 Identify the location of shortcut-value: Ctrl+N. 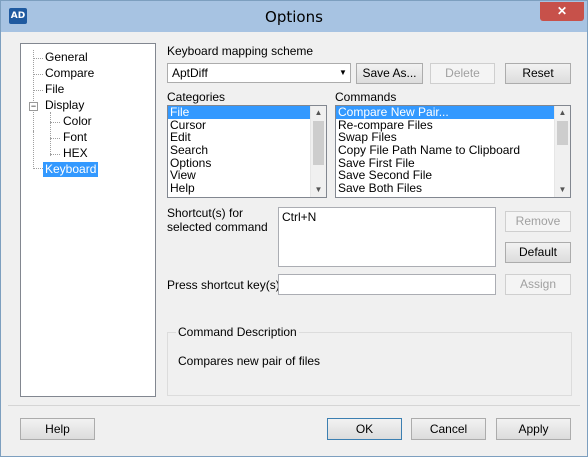
(299, 217).